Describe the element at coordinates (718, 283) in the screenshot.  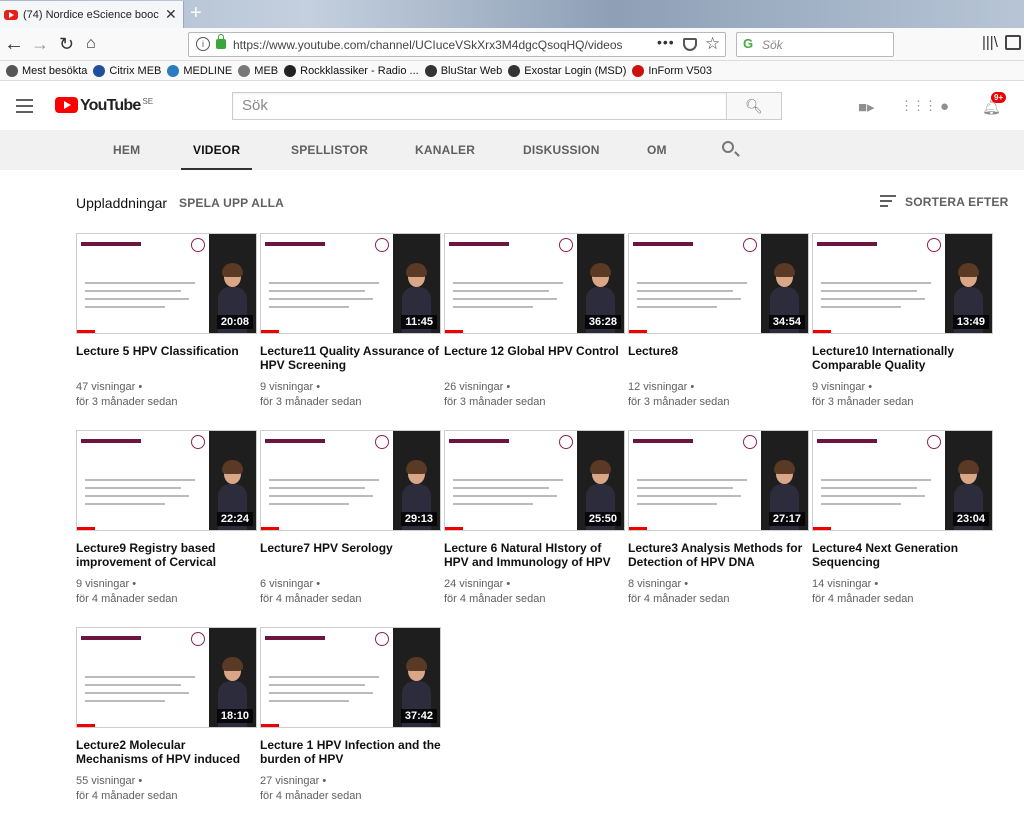
I see `video-thumbnail: 34:54` at that location.